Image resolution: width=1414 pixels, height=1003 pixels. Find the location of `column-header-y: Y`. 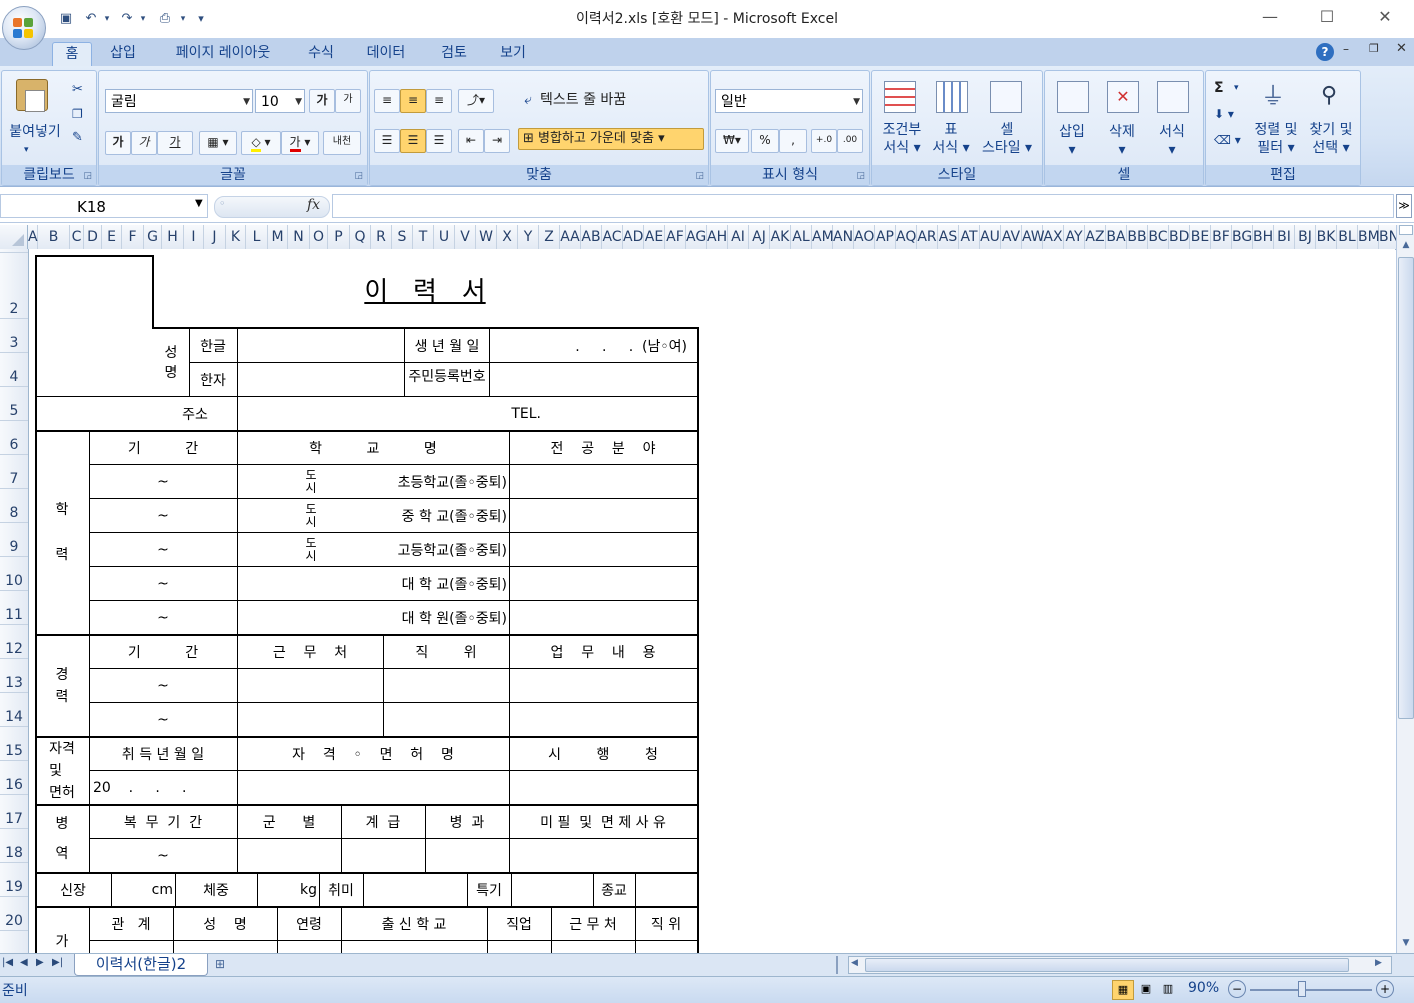

column-header-y: Y is located at coordinates (528, 237).